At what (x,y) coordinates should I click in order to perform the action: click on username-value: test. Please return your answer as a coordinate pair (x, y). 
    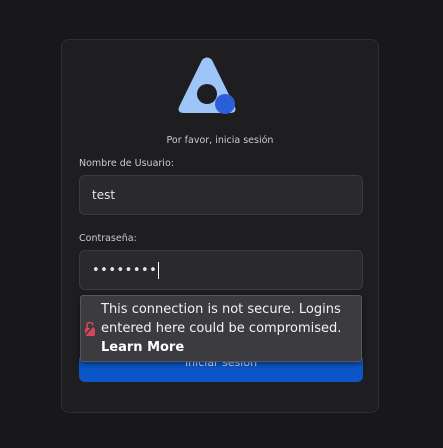
    Looking at the image, I should click on (104, 195).